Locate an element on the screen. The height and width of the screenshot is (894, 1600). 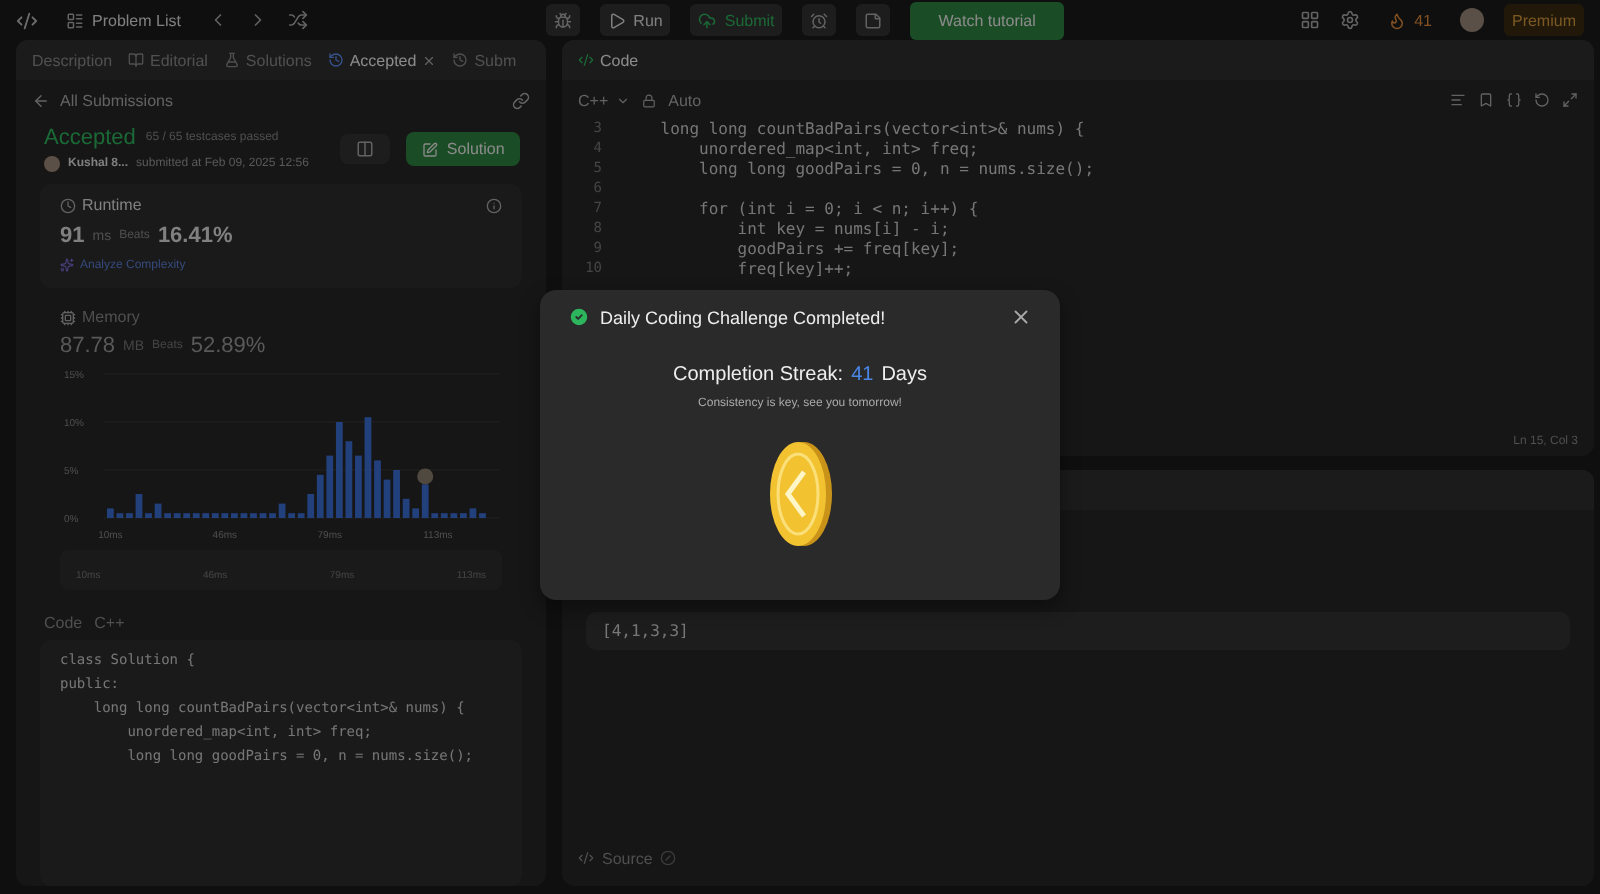
dialog-title: Daily Coding Challenge Completed! is located at coordinates (743, 317).